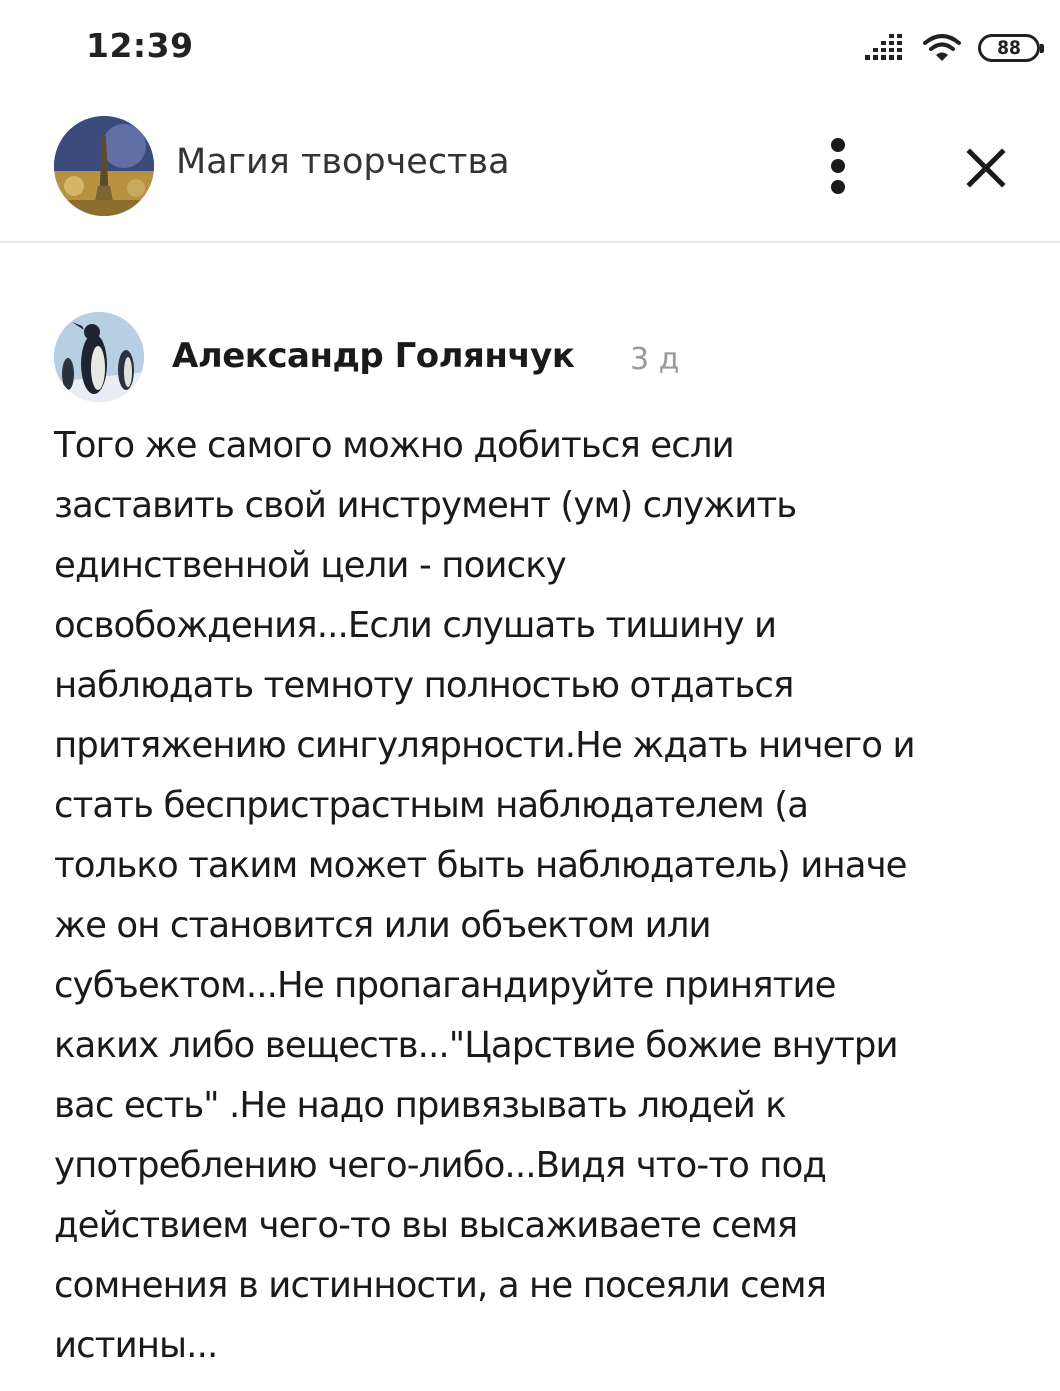 The height and width of the screenshot is (1391, 1060). Describe the element at coordinates (431, 805) in the screenshot. I see `comment-line: стать беспристрастным наблюдателем (а` at that location.